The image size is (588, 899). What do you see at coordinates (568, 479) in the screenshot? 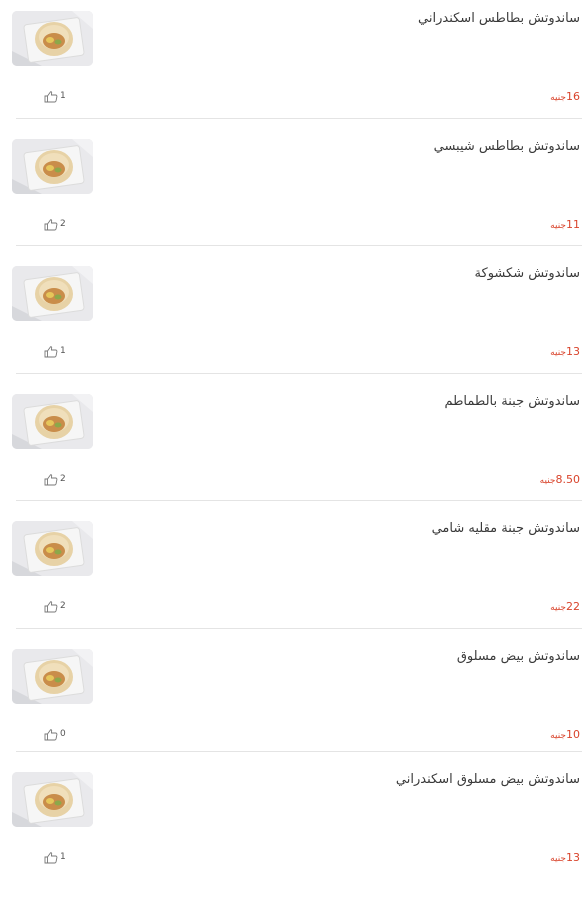
I see `price-value: 8.50` at bounding box center [568, 479].